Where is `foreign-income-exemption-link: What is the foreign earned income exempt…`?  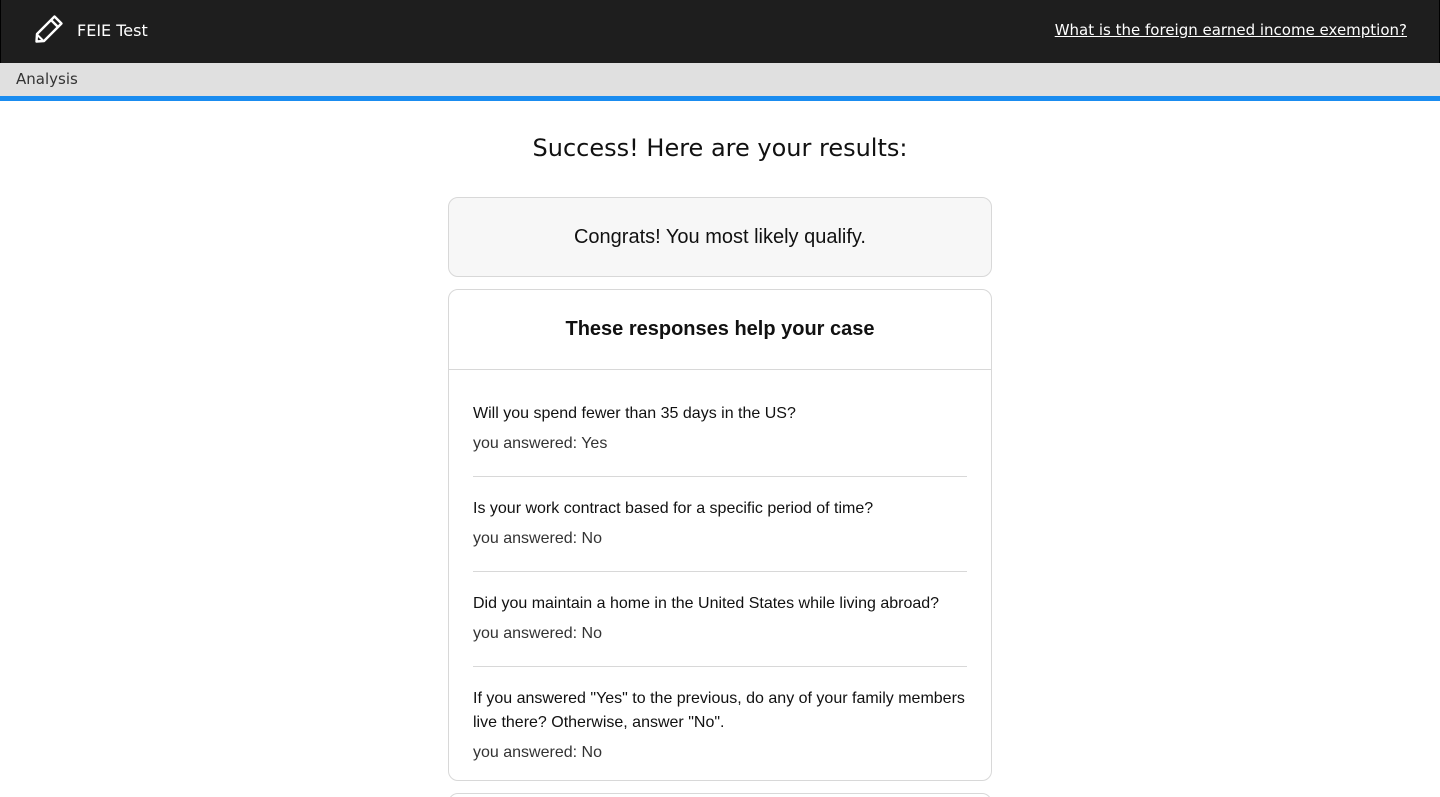
foreign-income-exemption-link: What is the foreign earned income exempt… is located at coordinates (1231, 30).